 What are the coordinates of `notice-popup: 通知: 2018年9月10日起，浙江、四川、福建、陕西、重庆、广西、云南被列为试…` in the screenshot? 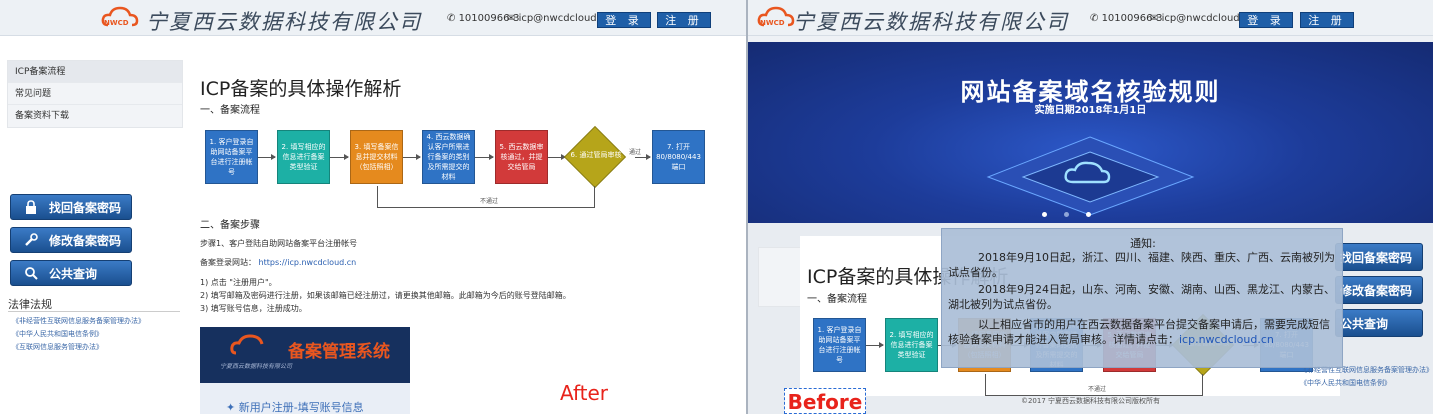 It's located at (1142, 298).